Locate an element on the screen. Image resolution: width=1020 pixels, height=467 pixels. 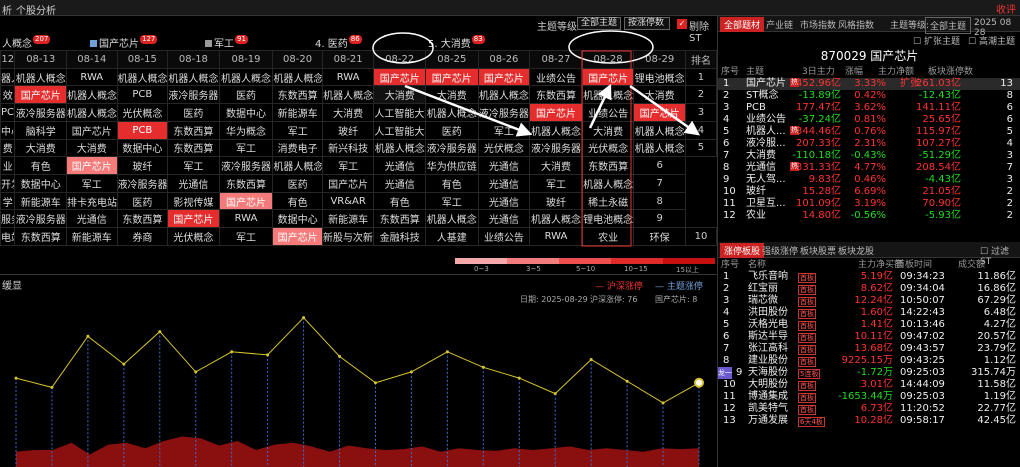
theme-cell: 券商 is located at coordinates (142, 236).